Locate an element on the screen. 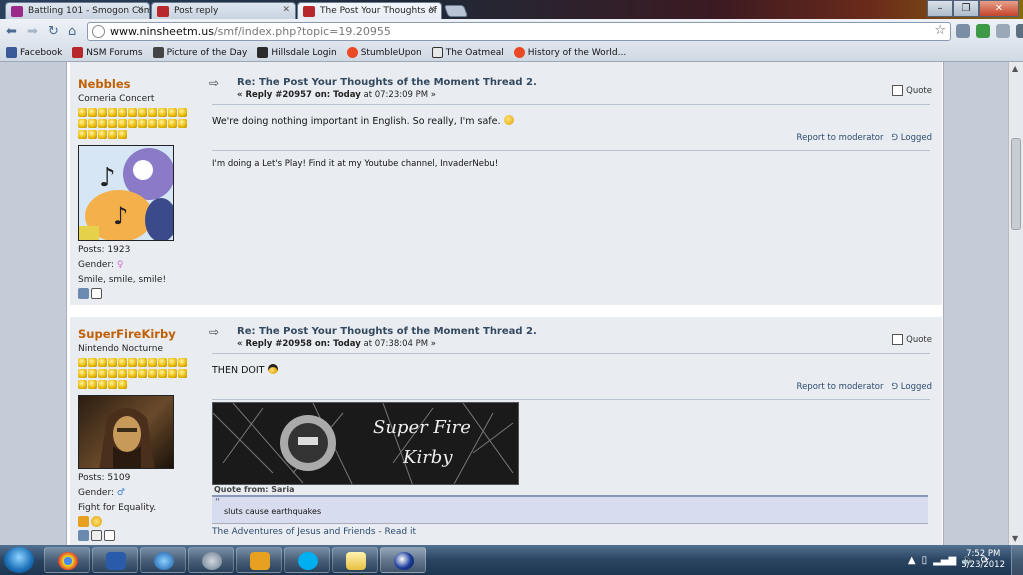 The height and width of the screenshot is (575, 1023). taskbar-folder is located at coordinates (355, 560).